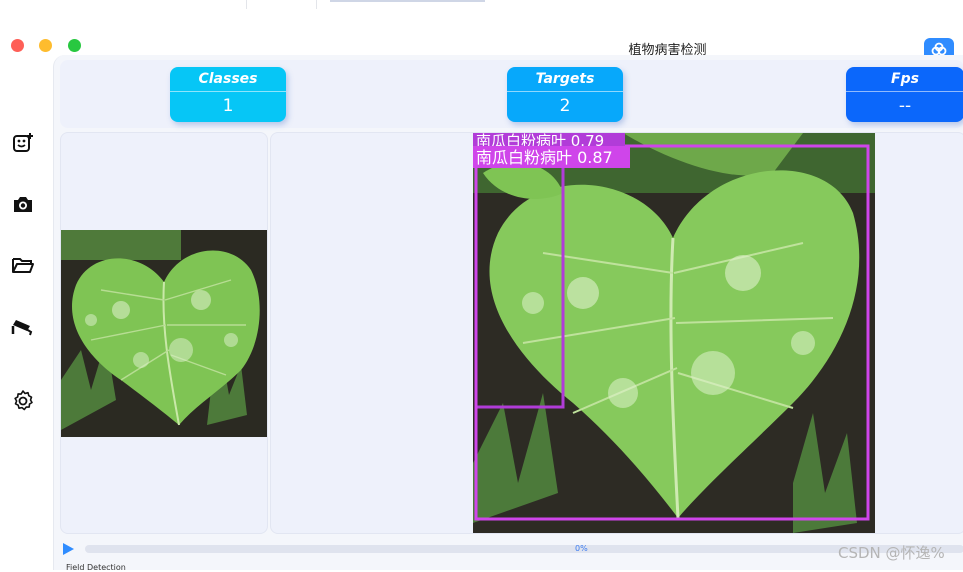  Describe the element at coordinates (68, 549) in the screenshot. I see `play-icon` at that location.